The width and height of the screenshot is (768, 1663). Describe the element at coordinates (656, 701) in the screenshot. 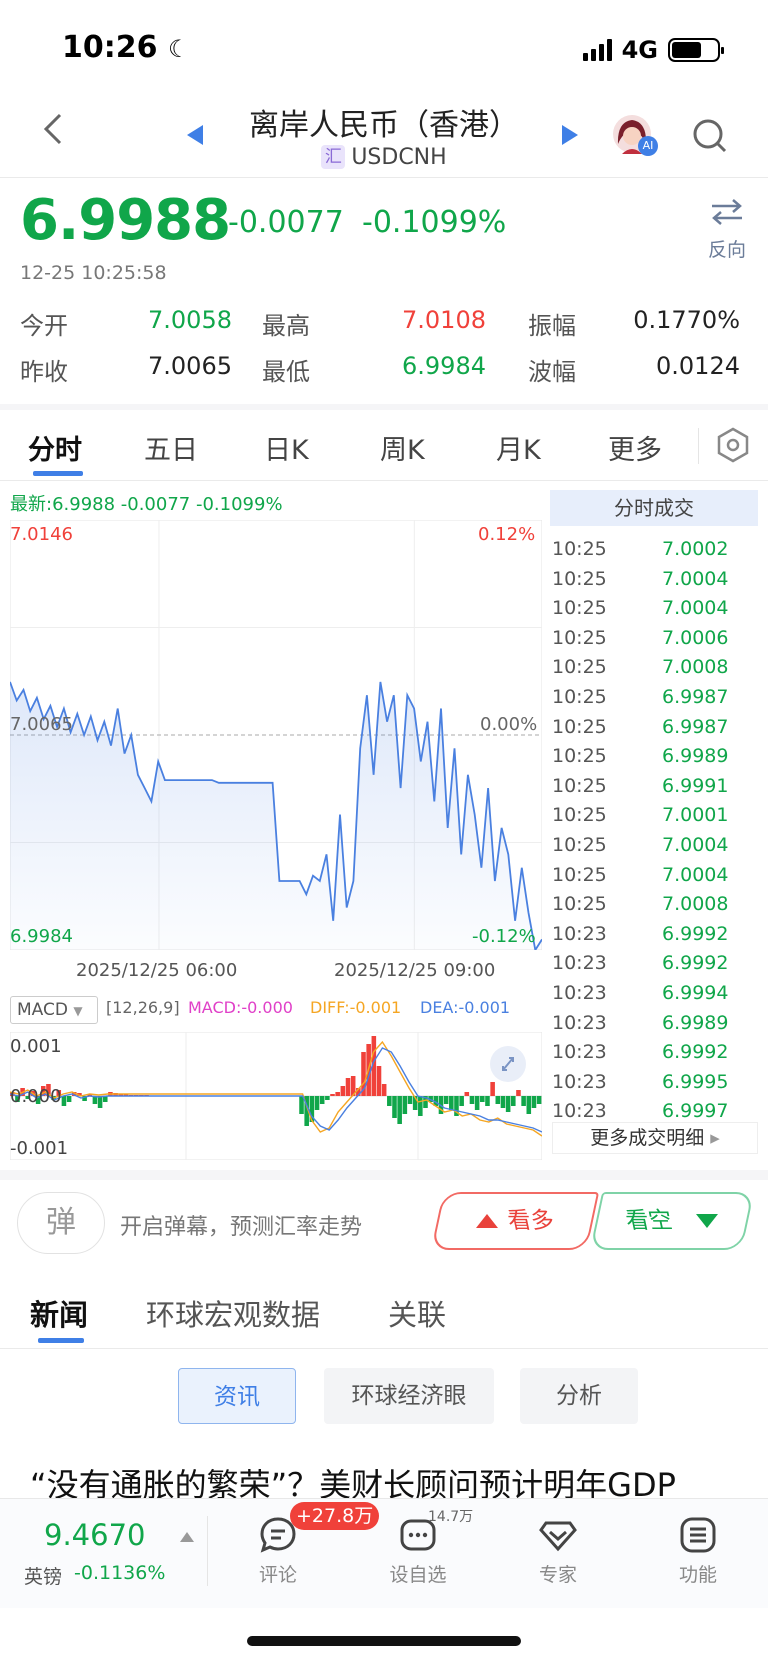

I see `trade-row: 10:25 6.9987` at that location.